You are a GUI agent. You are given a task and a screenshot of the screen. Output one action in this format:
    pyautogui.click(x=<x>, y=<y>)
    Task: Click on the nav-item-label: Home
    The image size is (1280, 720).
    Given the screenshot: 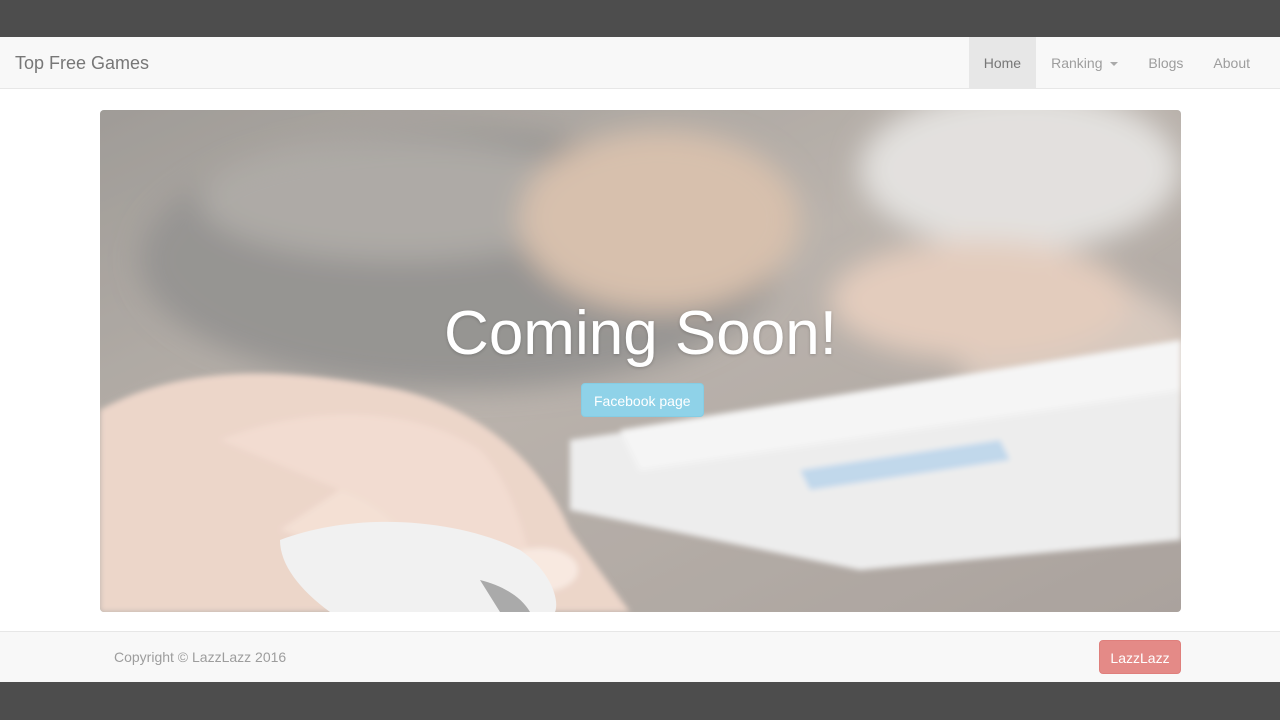 What is the action you would take?
    pyautogui.click(x=1002, y=63)
    